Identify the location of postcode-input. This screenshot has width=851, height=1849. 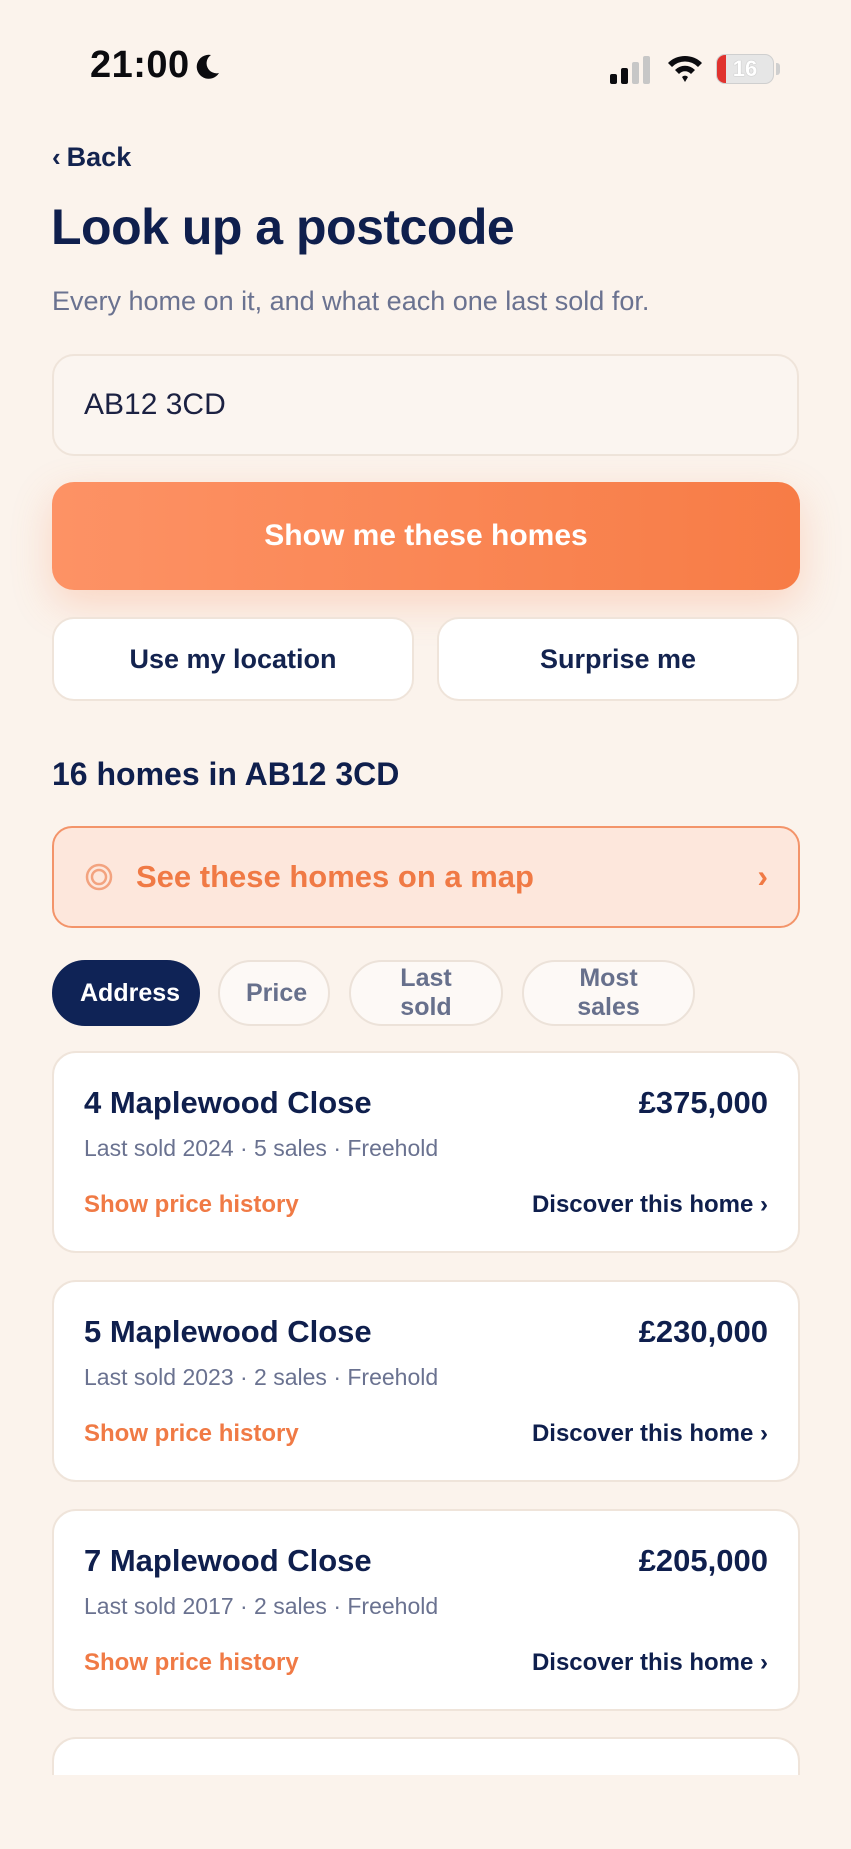
(425, 405).